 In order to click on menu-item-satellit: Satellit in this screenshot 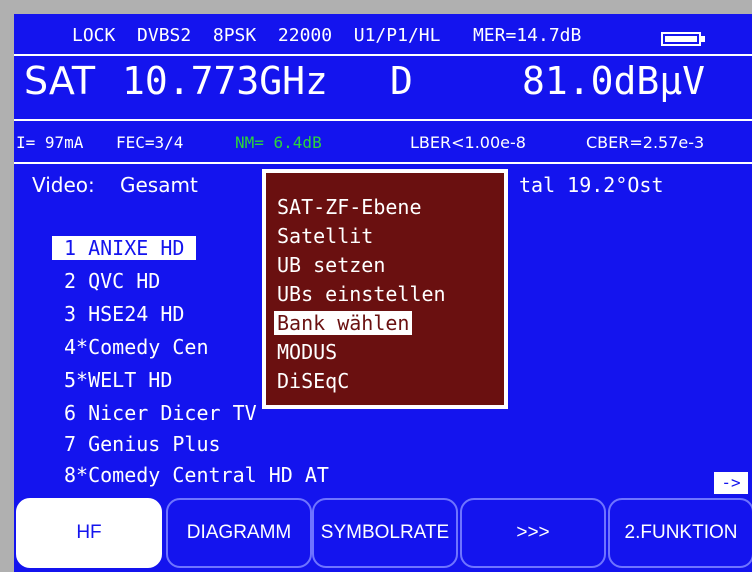, I will do `click(325, 236)`.